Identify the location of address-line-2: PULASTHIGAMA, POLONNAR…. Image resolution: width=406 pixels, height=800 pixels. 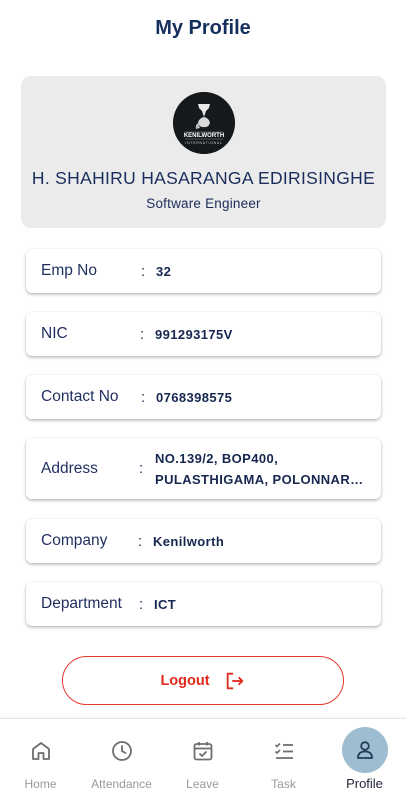
(259, 479).